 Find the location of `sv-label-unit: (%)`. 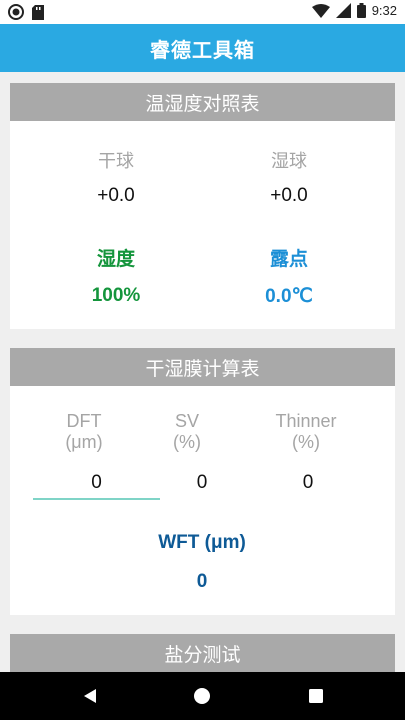

sv-label-unit: (%) is located at coordinates (187, 442).